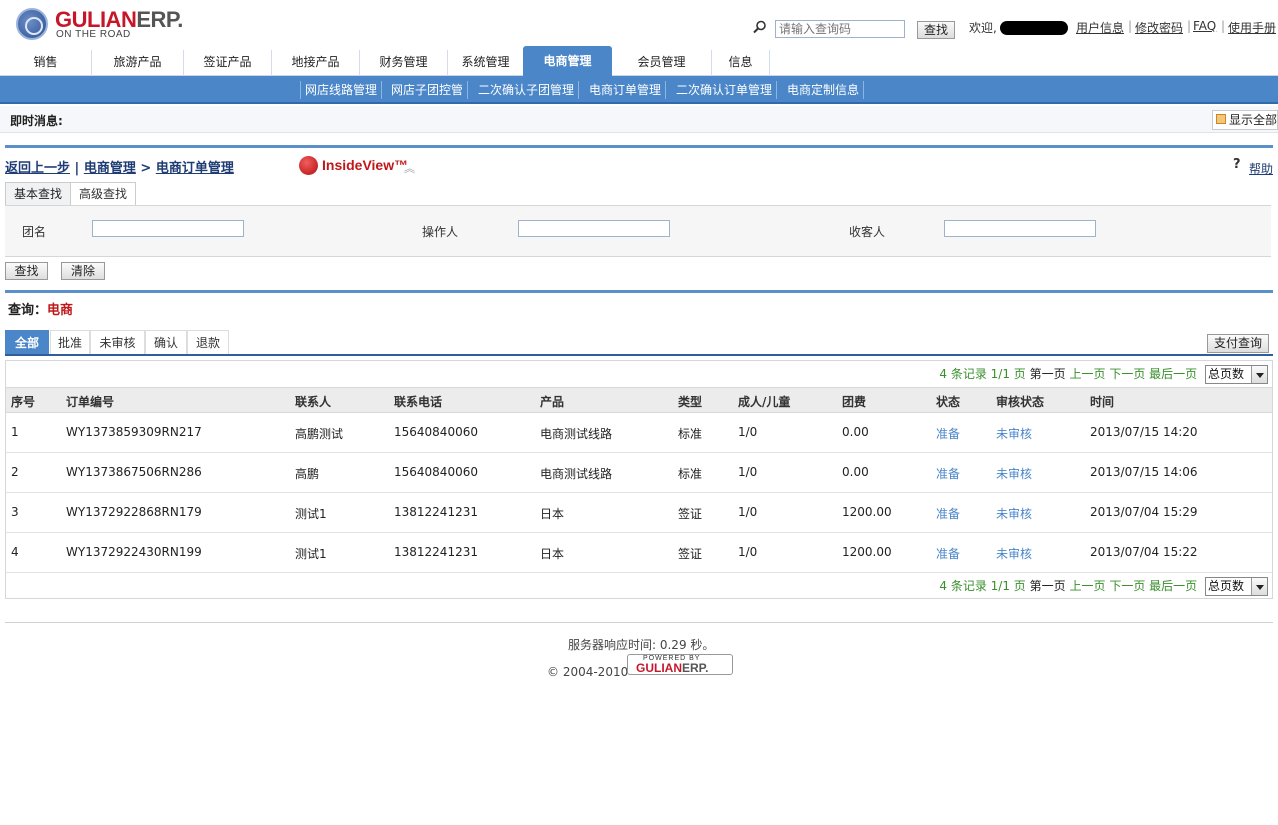 Image resolution: width=1278 pixels, height=825 pixels. What do you see at coordinates (639, 146) in the screenshot?
I see `section-divider` at bounding box center [639, 146].